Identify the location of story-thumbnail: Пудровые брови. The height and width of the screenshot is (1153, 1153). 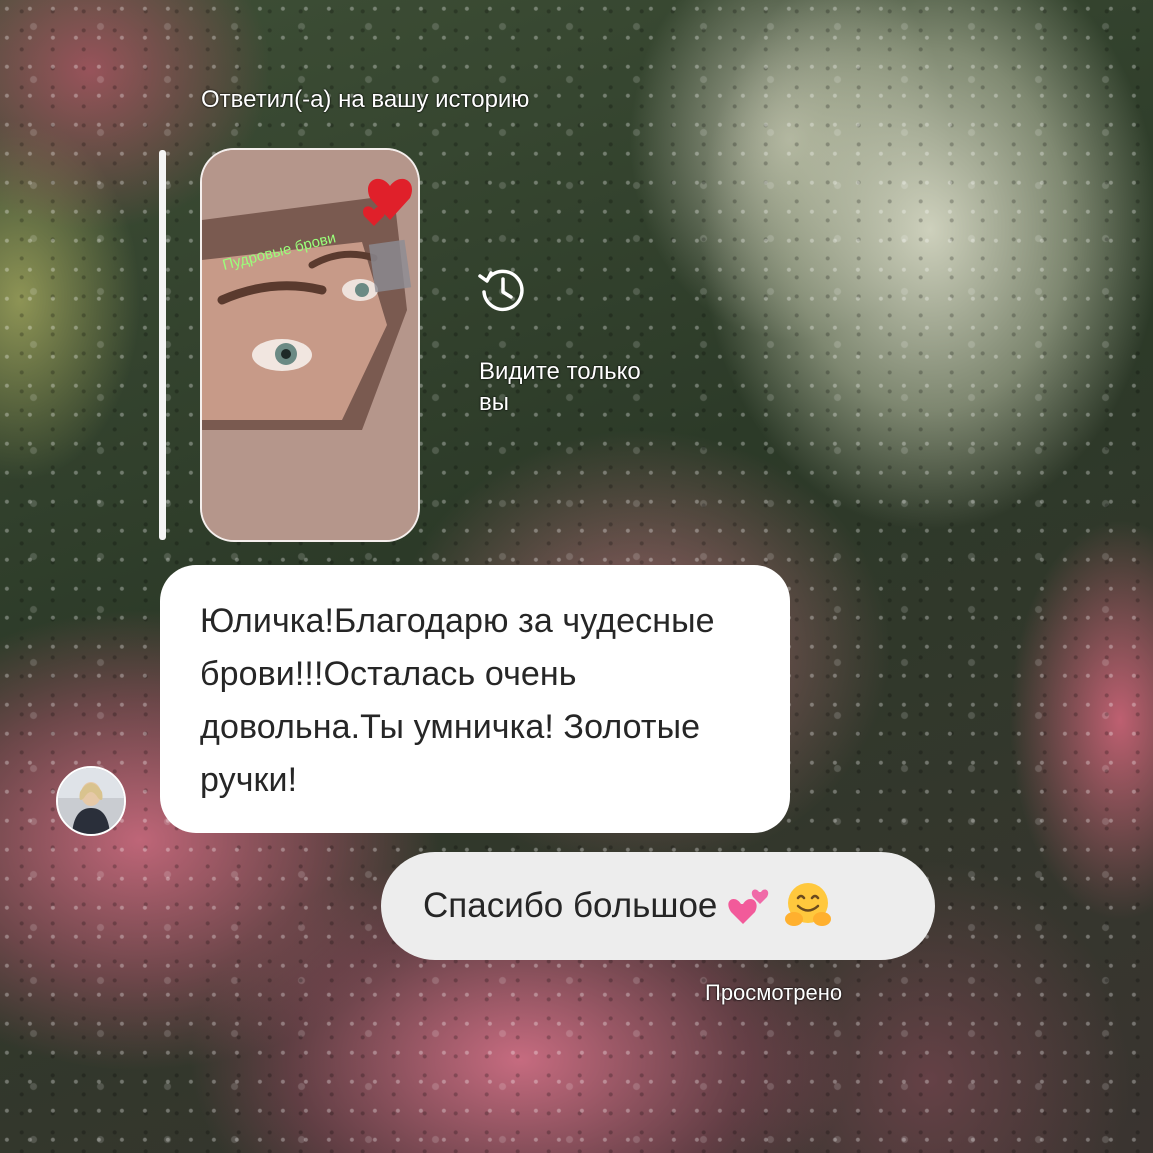
(310, 345).